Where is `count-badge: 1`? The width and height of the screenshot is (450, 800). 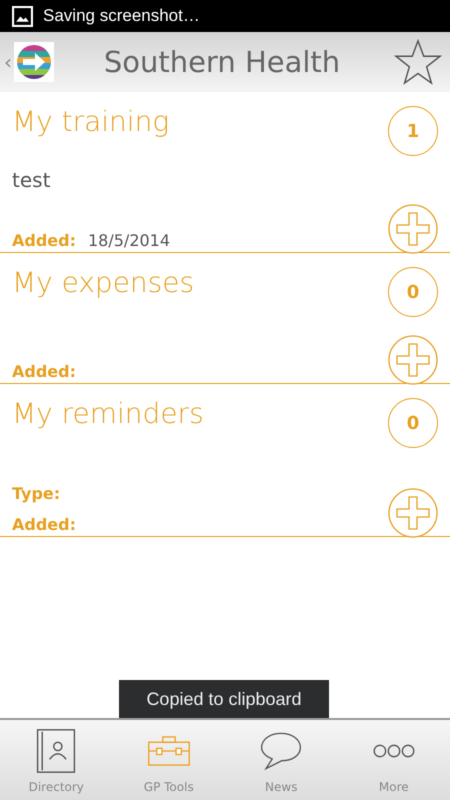 count-badge: 1 is located at coordinates (413, 131).